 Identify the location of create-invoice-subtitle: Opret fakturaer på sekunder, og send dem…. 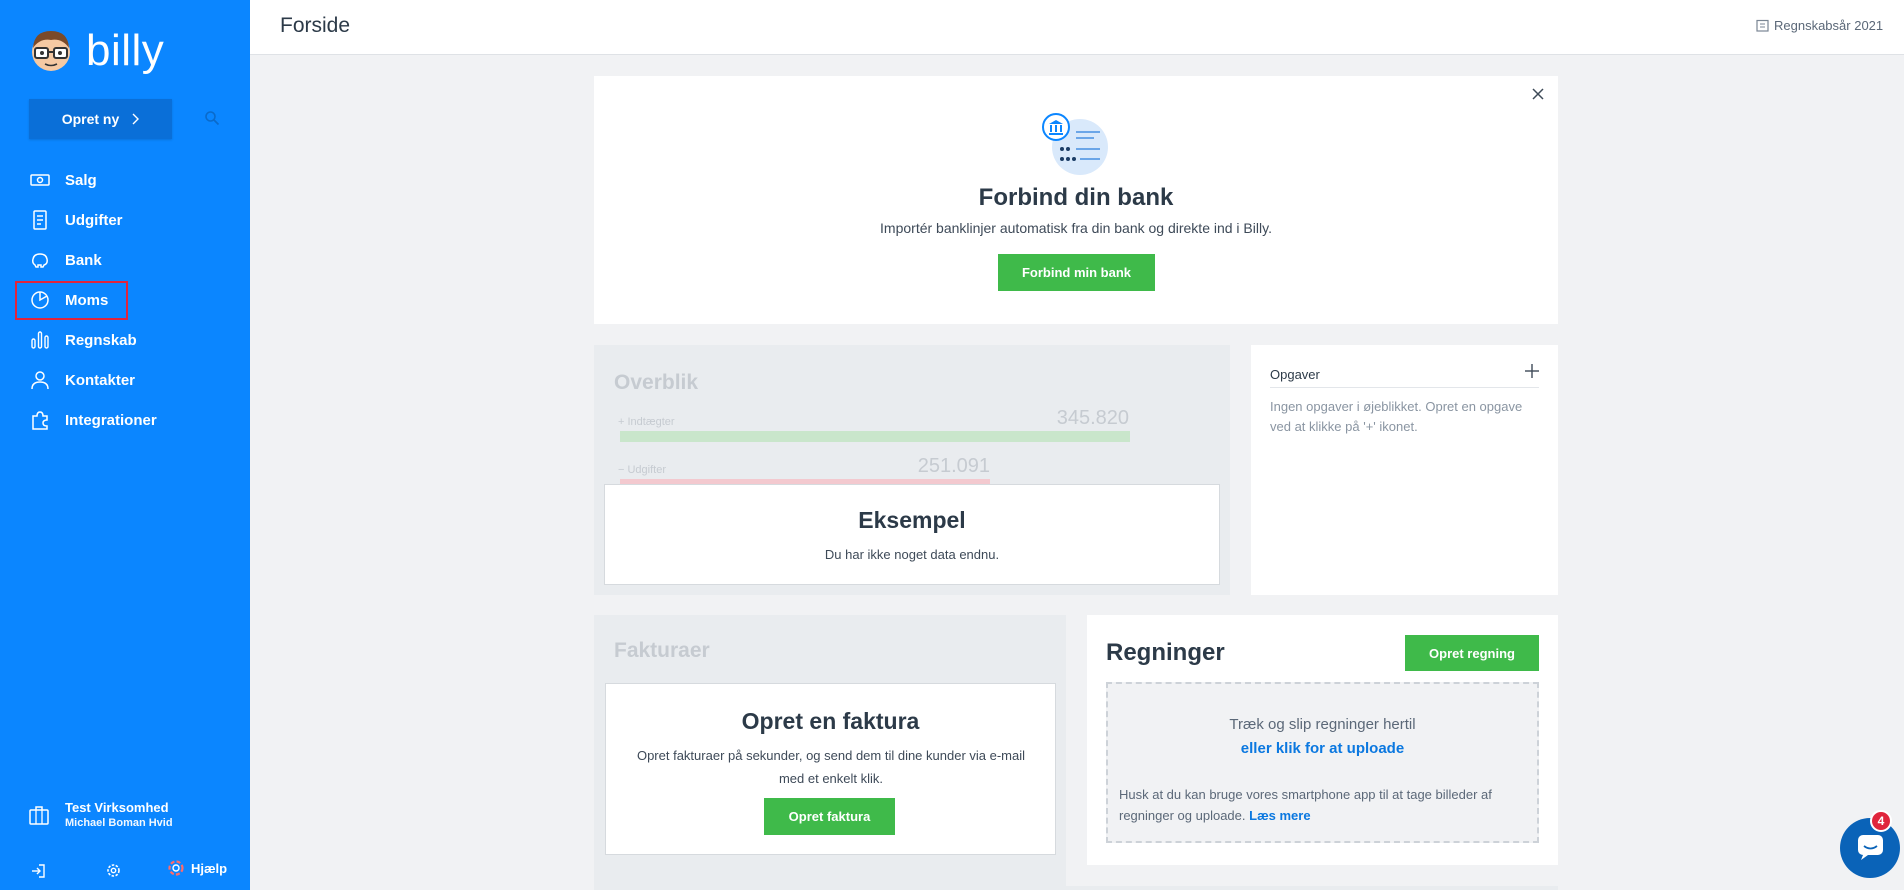
(831, 767).